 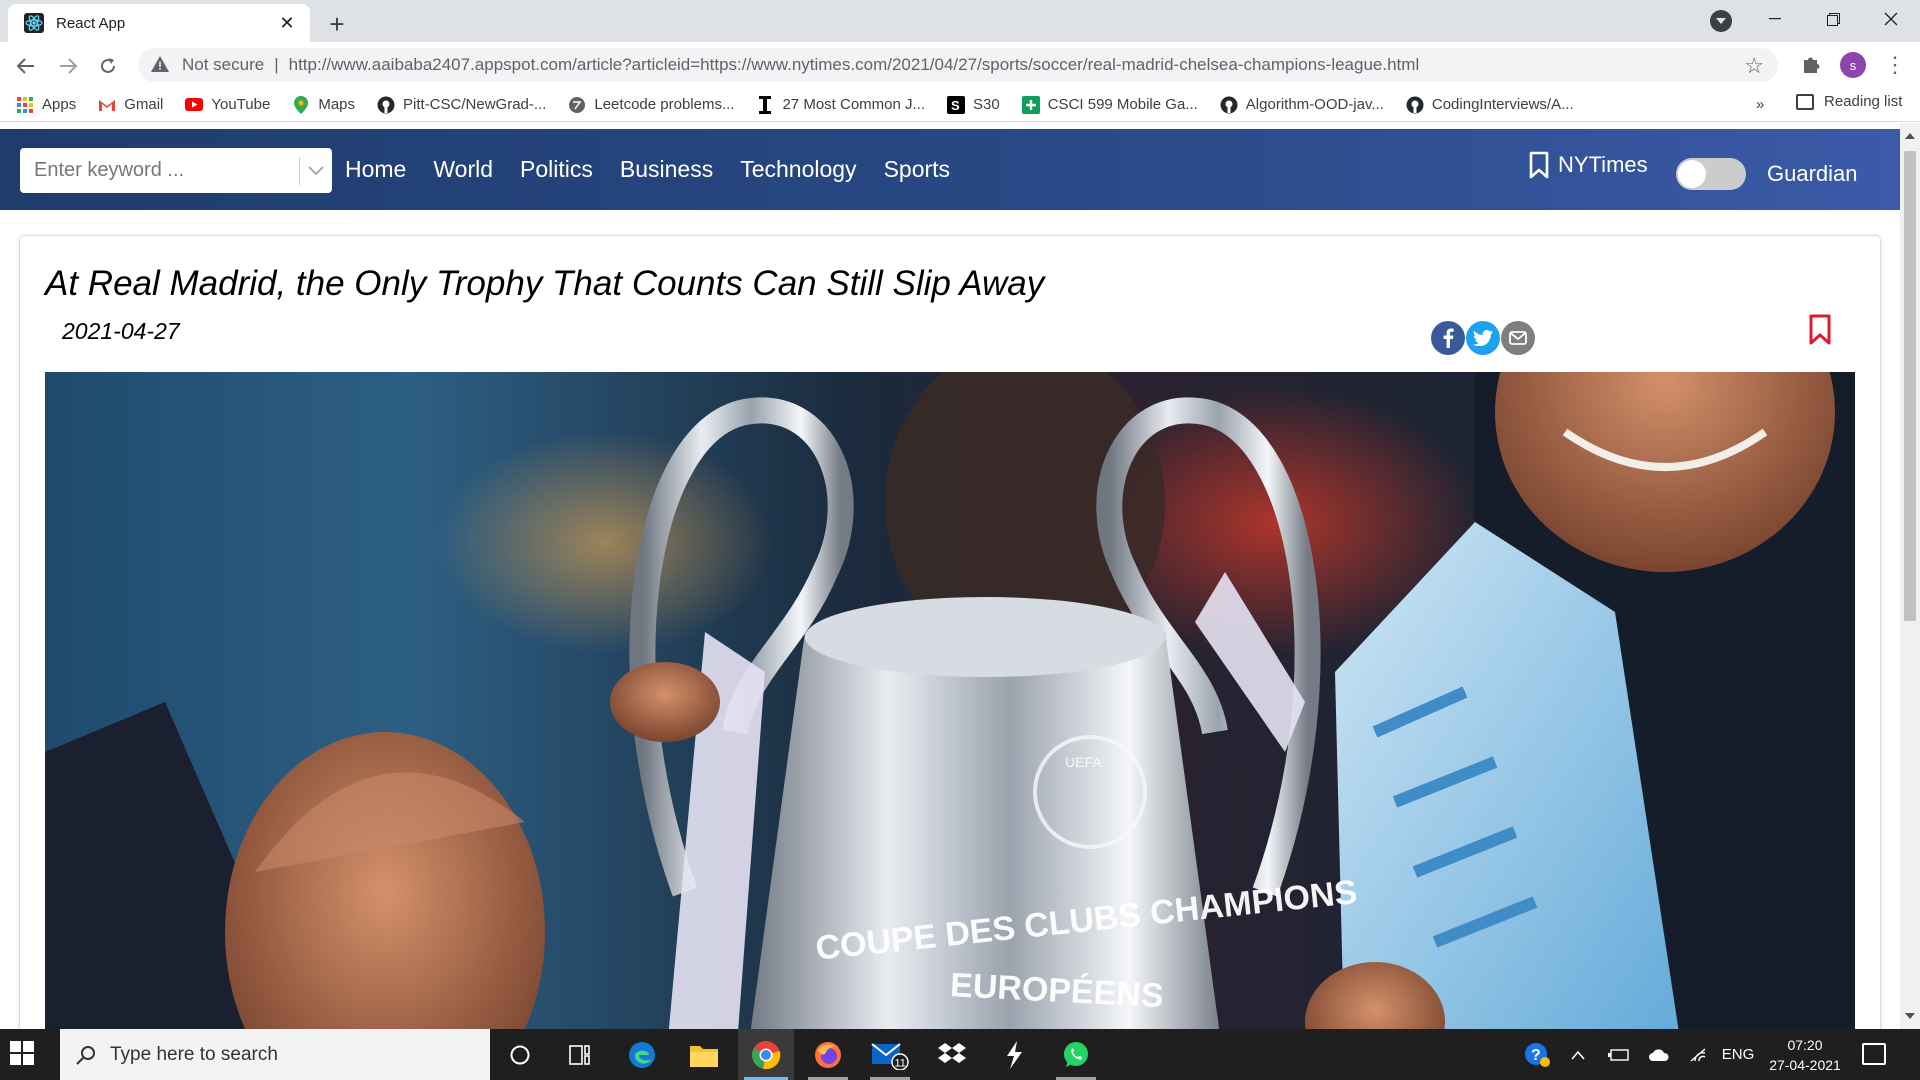 I want to click on clock-date: 27-04-2021, so click(x=1805, y=1065).